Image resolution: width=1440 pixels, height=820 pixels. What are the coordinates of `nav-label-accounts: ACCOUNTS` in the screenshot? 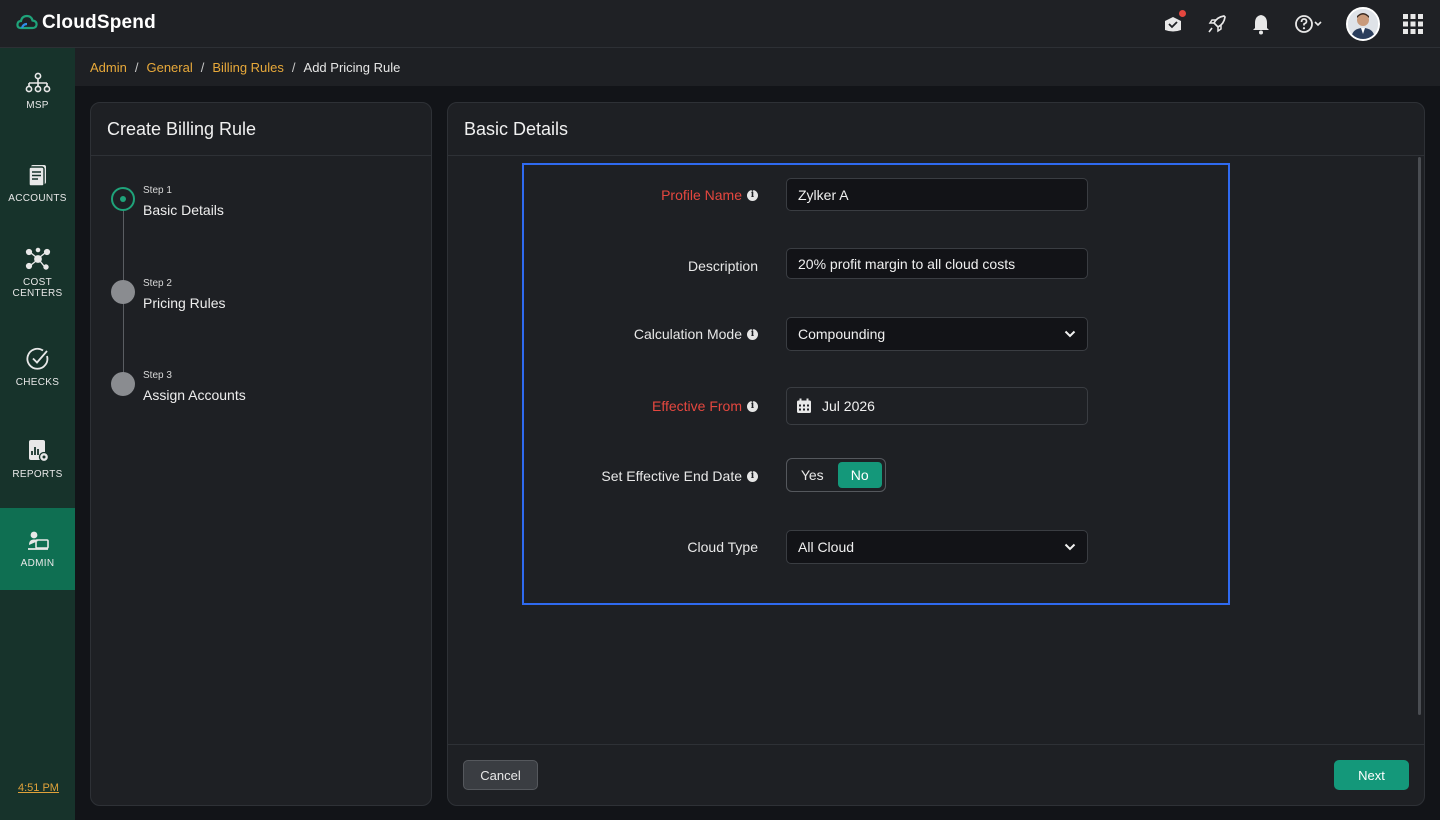 It's located at (37, 198).